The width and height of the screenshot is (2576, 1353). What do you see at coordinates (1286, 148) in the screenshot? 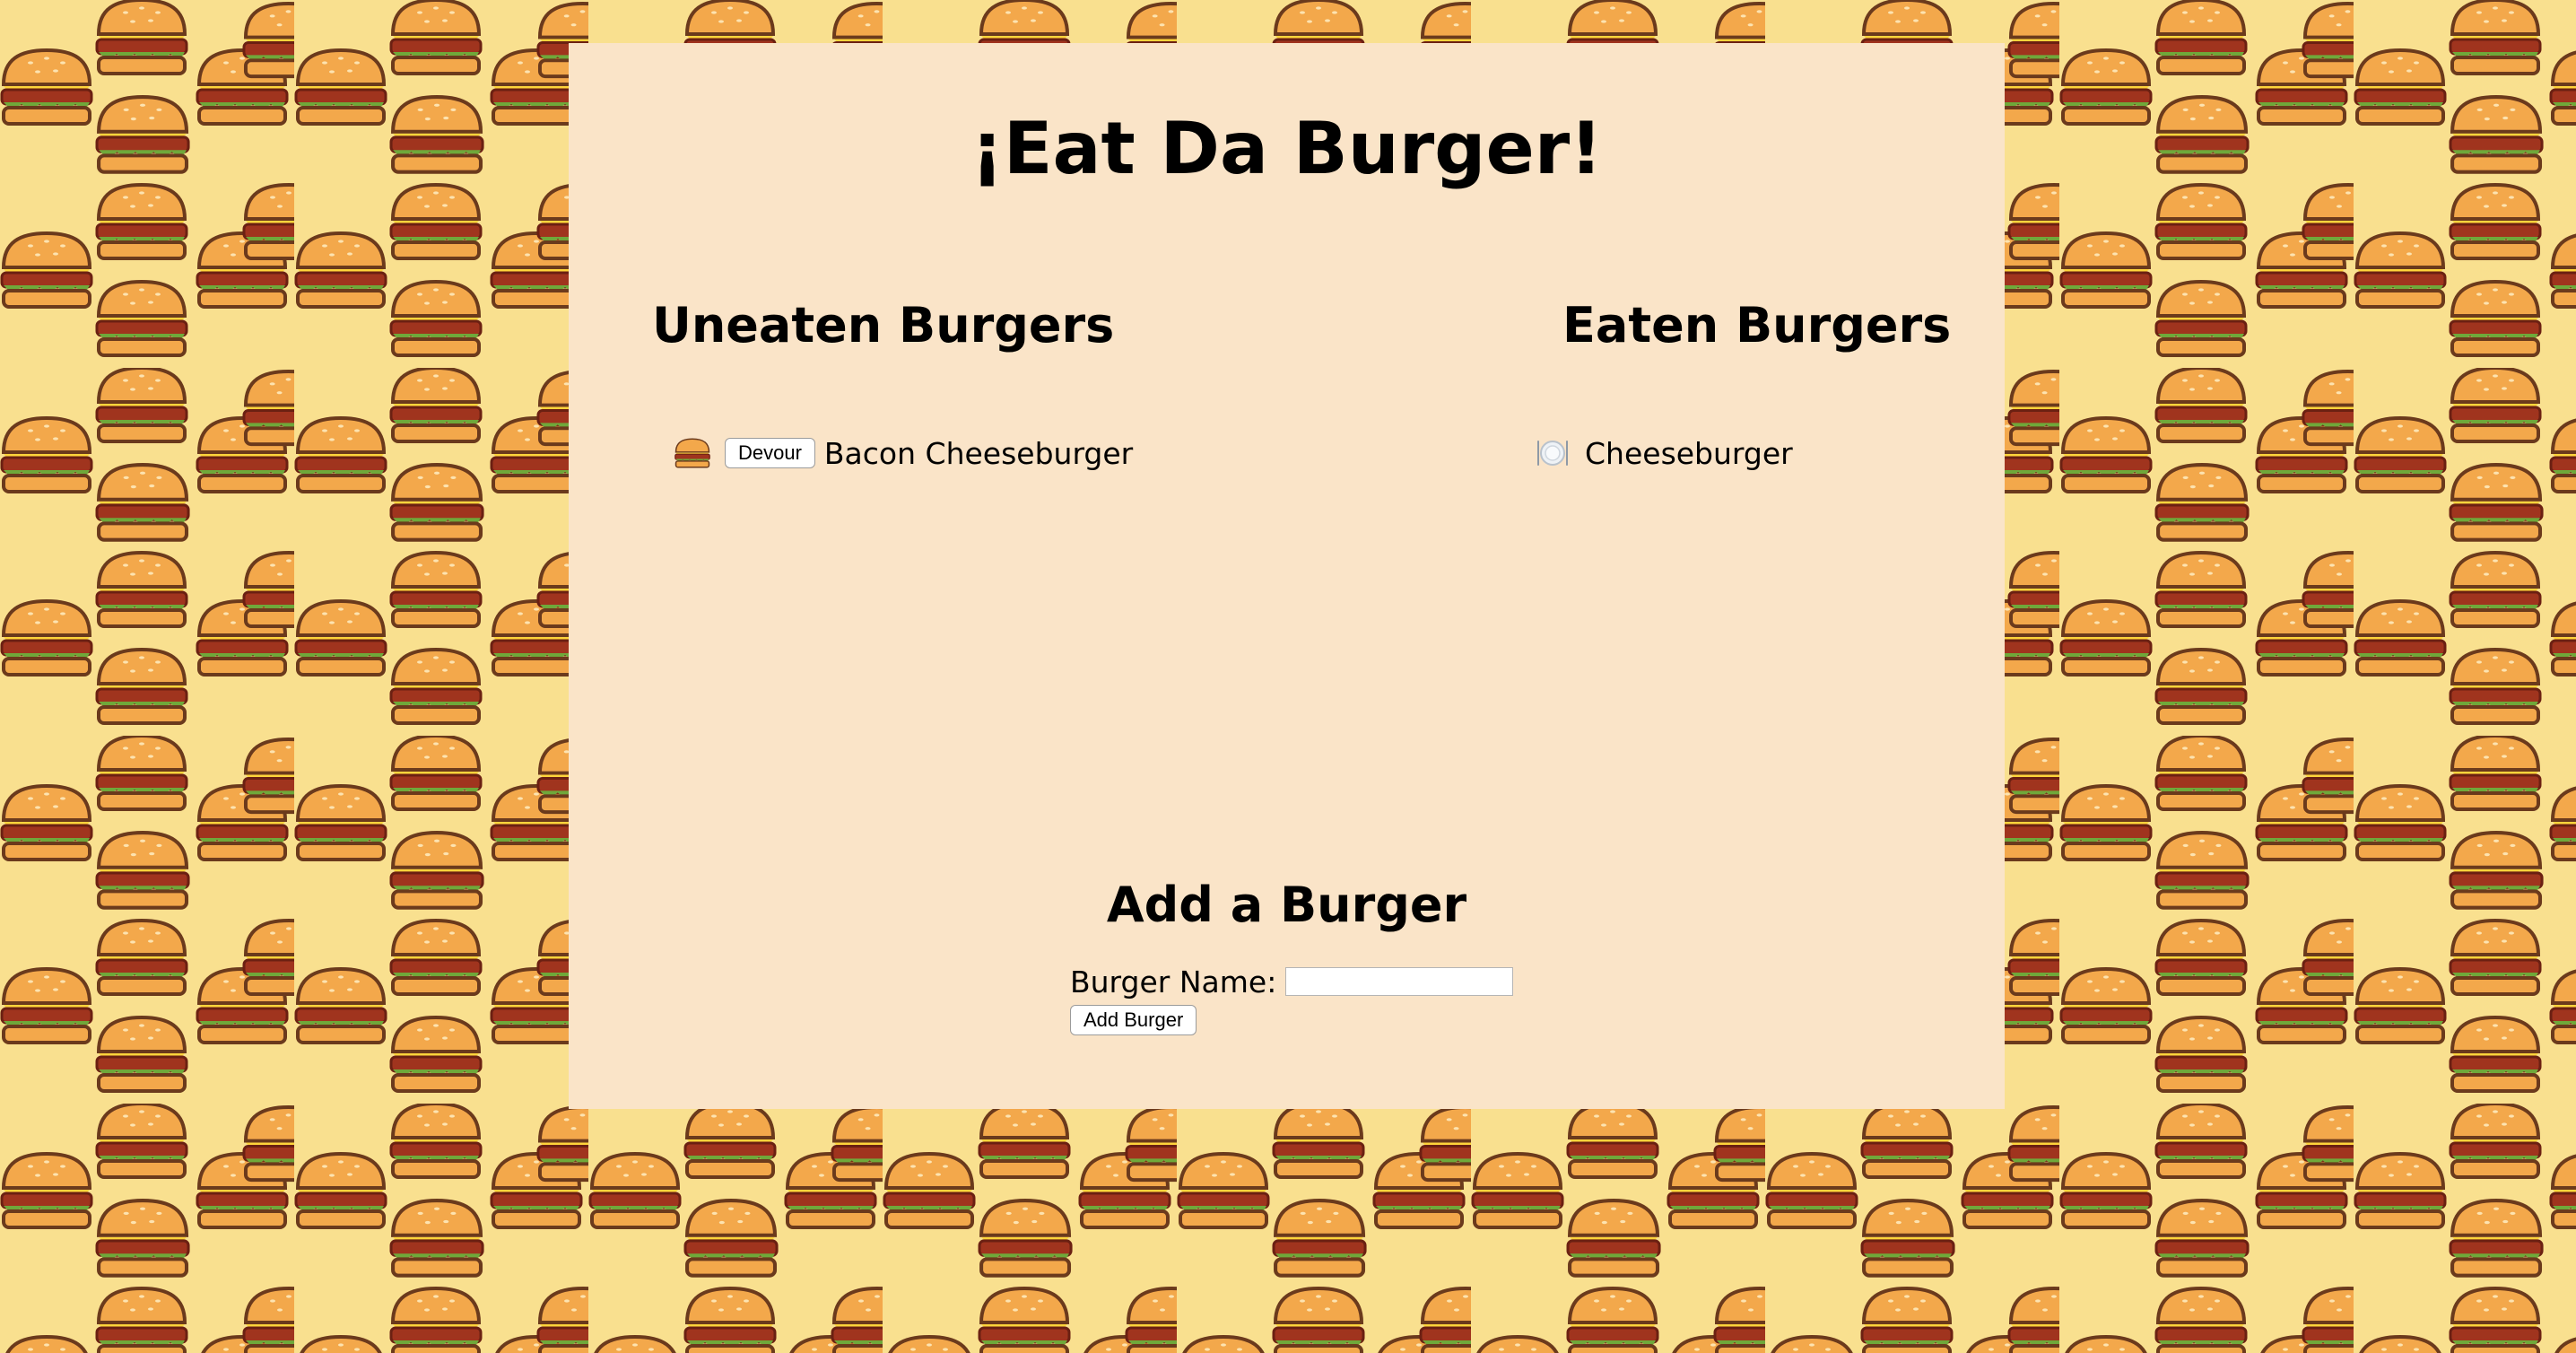
I see `page-title: ¡Eat Da Burger!` at bounding box center [1286, 148].